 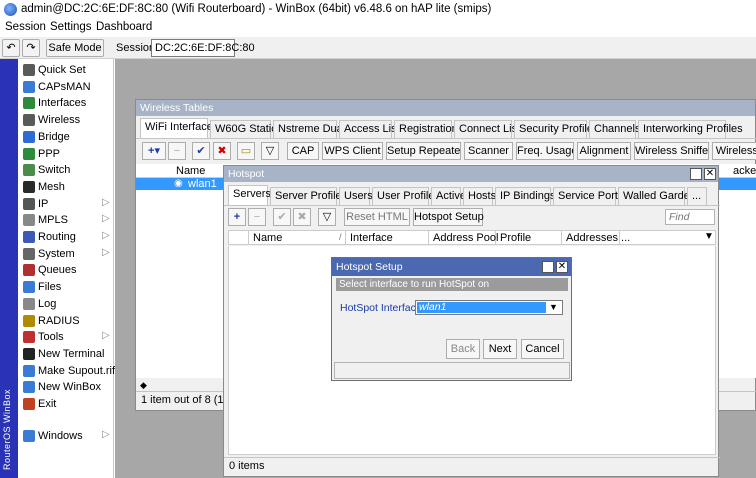 I want to click on alignment-button: Alignment, so click(x=604, y=151).